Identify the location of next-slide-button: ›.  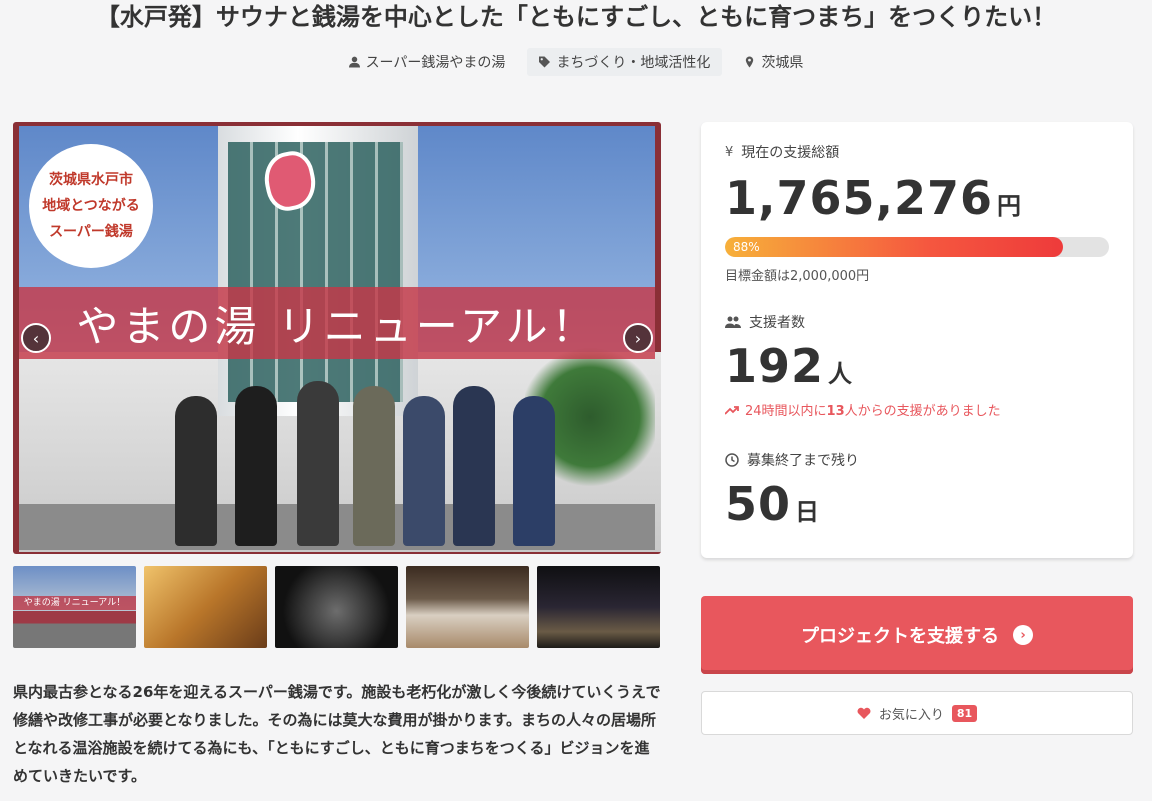
(638, 338).